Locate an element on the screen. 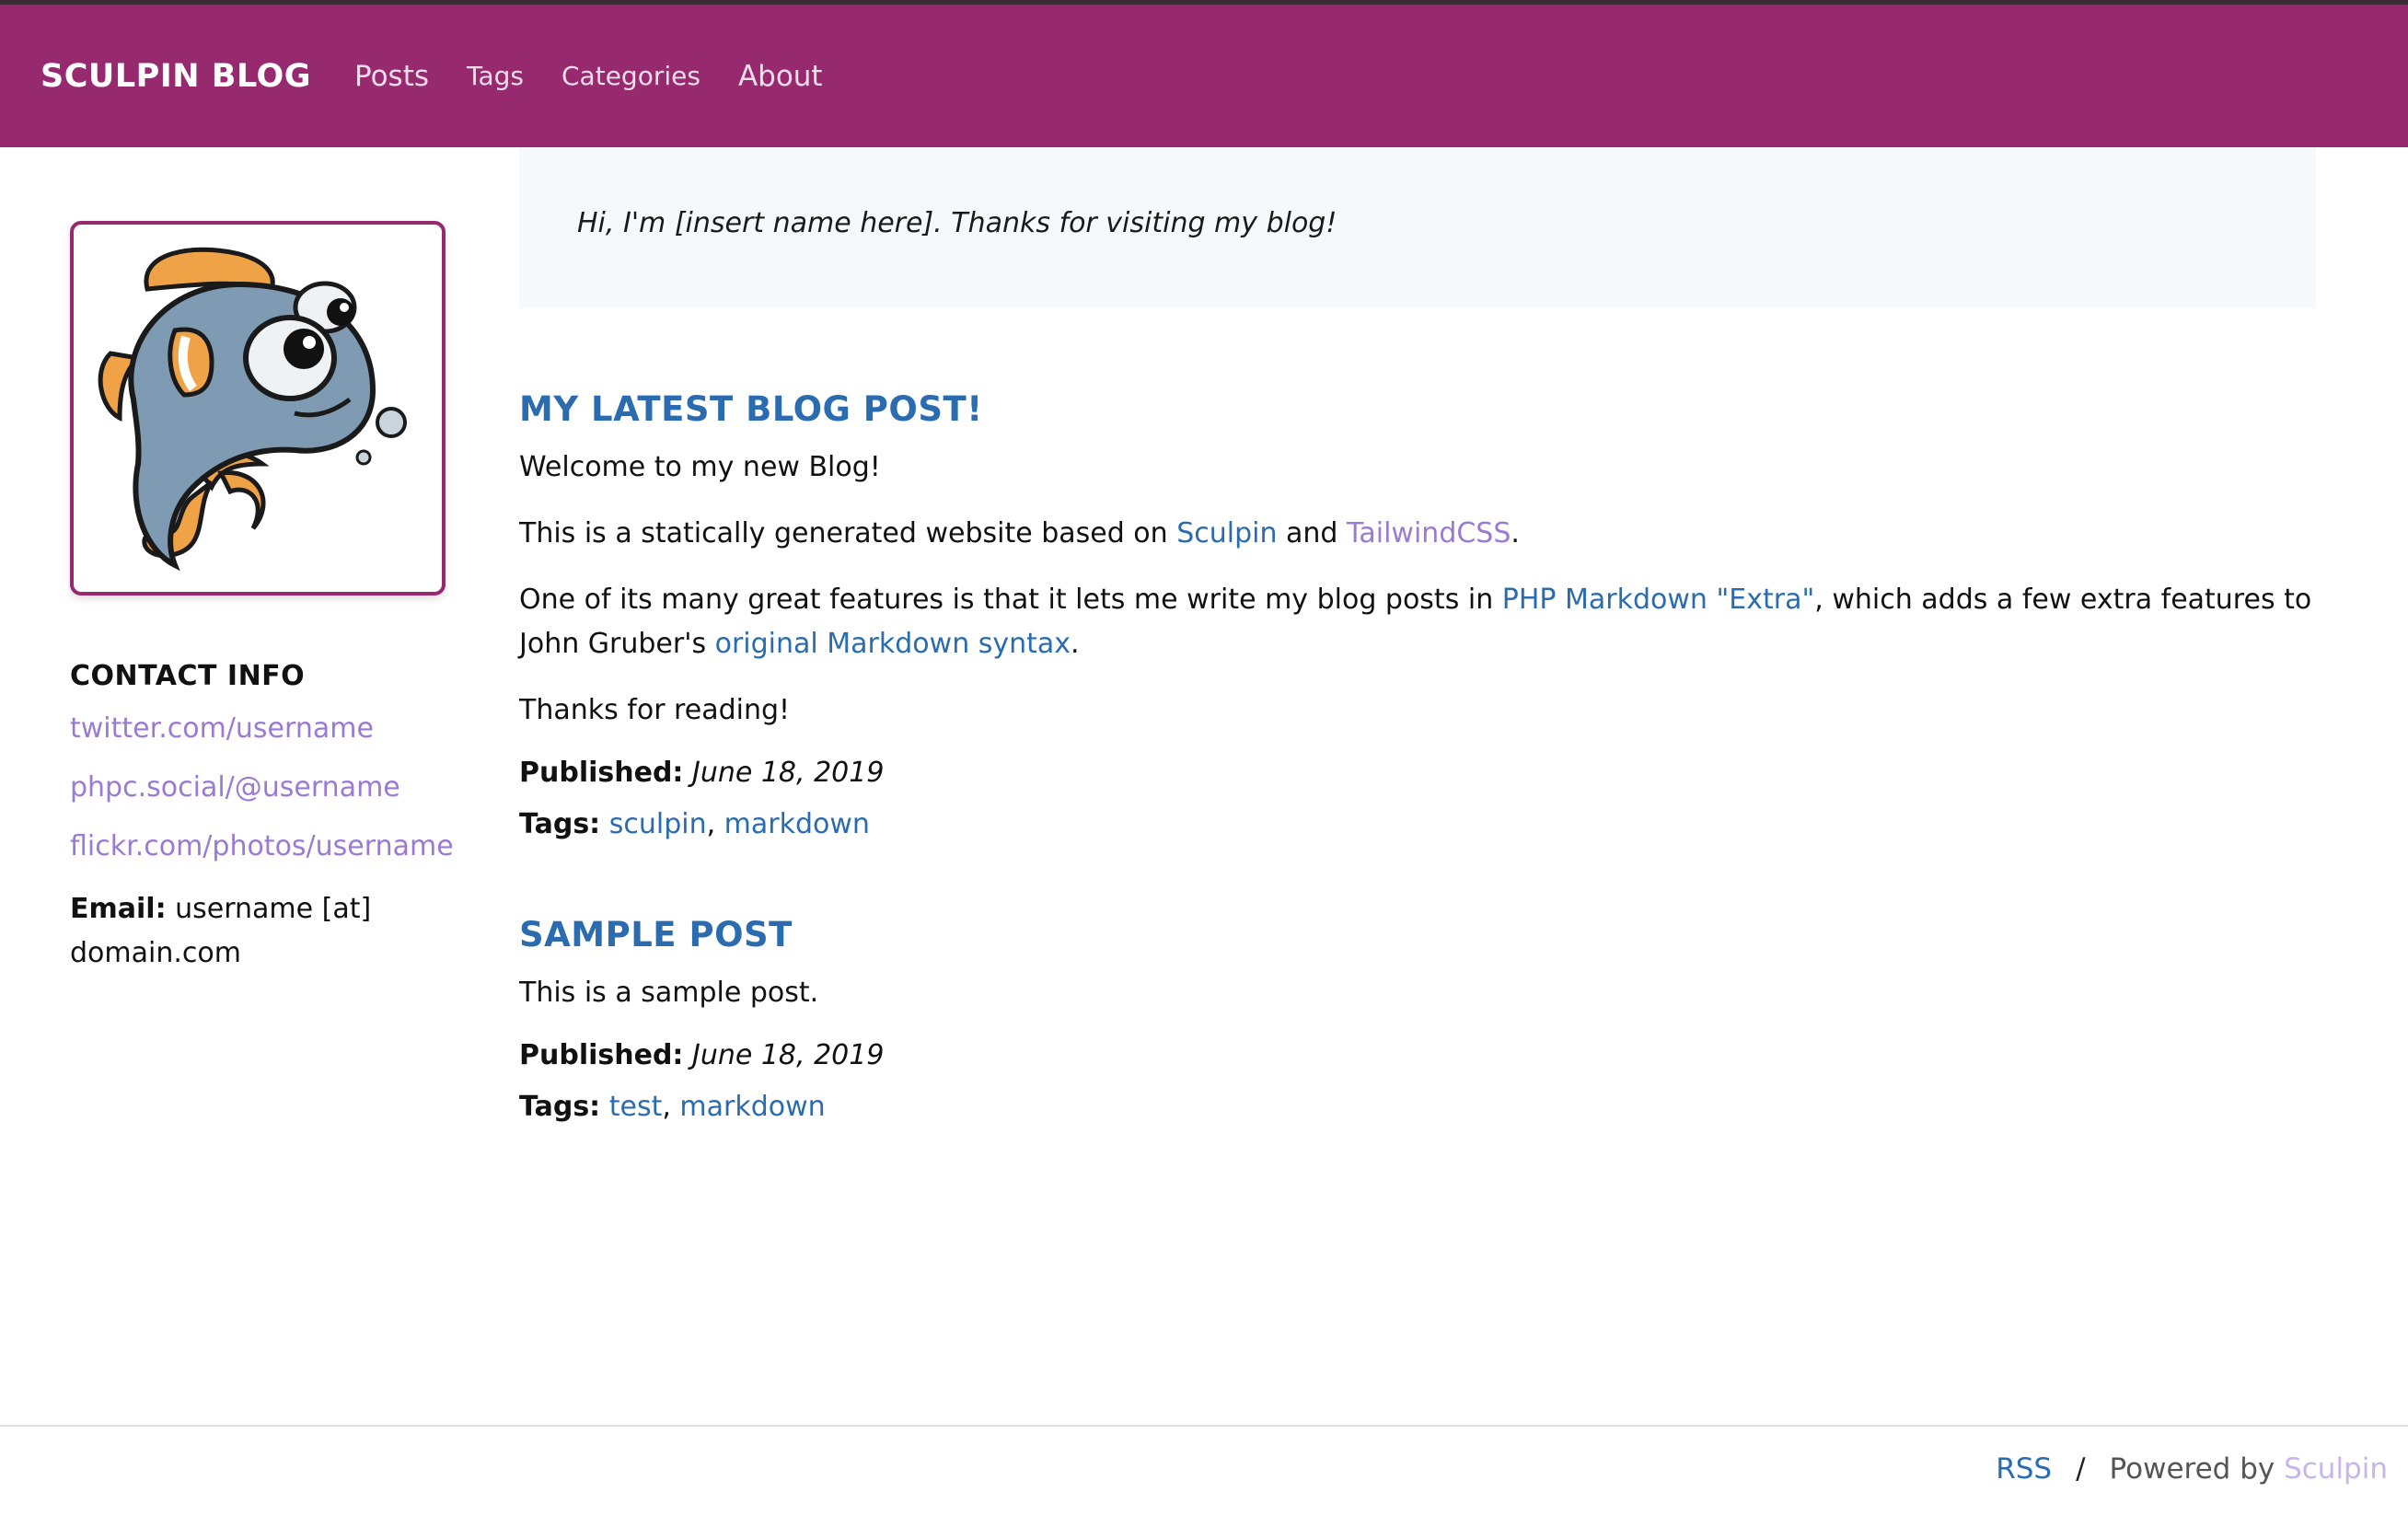 The height and width of the screenshot is (1515, 2408). footer-divider is located at coordinates (1204, 1426).